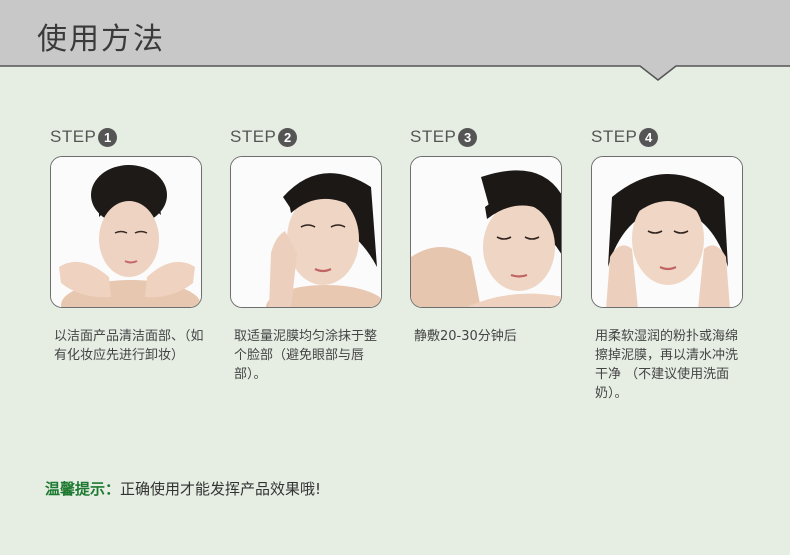 The height and width of the screenshot is (555, 790). Describe the element at coordinates (490, 137) in the screenshot. I see `step-label: STEP 3` at that location.